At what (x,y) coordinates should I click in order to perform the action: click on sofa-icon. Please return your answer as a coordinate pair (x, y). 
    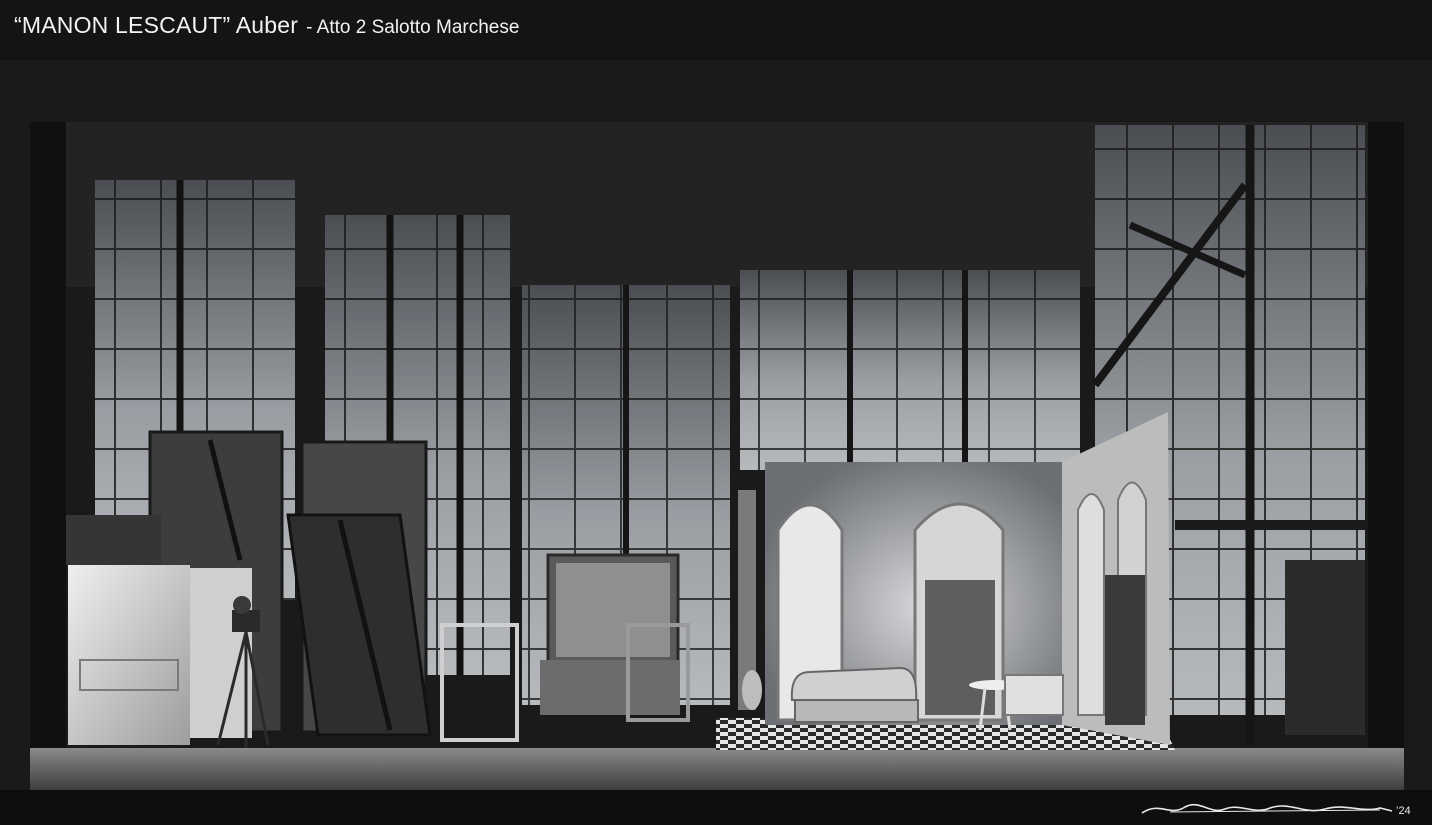
    Looking at the image, I should click on (854, 694).